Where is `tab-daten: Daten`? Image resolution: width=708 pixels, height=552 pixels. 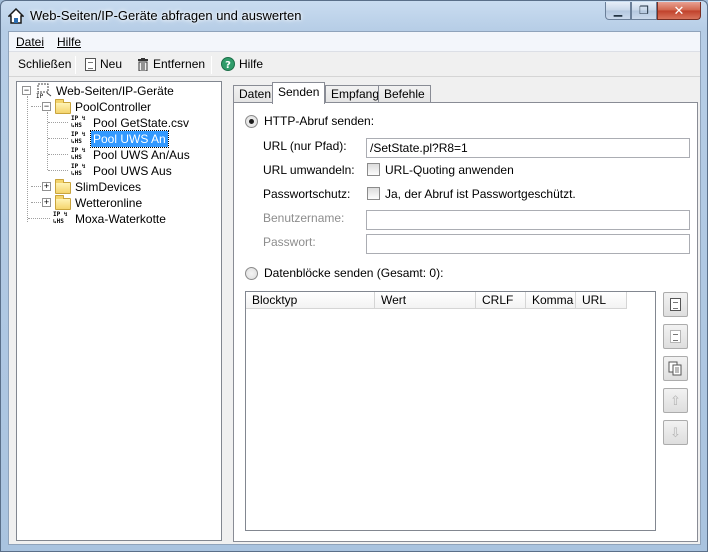 tab-daten: Daten is located at coordinates (255, 94).